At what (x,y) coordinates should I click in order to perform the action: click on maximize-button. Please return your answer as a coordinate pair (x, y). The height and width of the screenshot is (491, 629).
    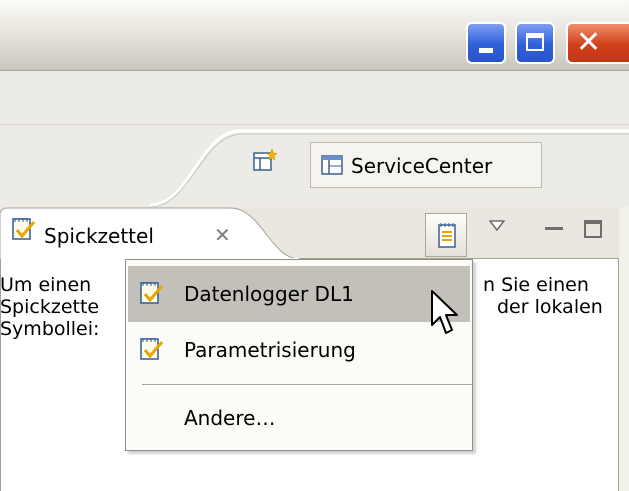
    Looking at the image, I should click on (535, 43).